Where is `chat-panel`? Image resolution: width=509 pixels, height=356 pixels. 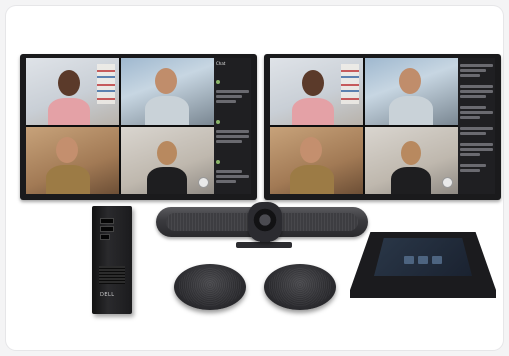 chat-panel is located at coordinates (476, 126).